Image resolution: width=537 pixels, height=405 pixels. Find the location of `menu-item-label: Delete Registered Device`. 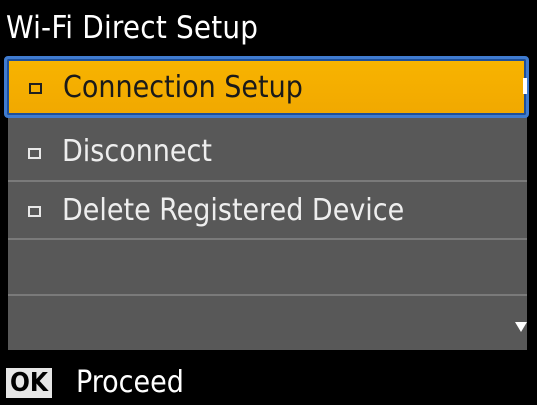

menu-item-label: Delete Registered Device is located at coordinates (233, 210).